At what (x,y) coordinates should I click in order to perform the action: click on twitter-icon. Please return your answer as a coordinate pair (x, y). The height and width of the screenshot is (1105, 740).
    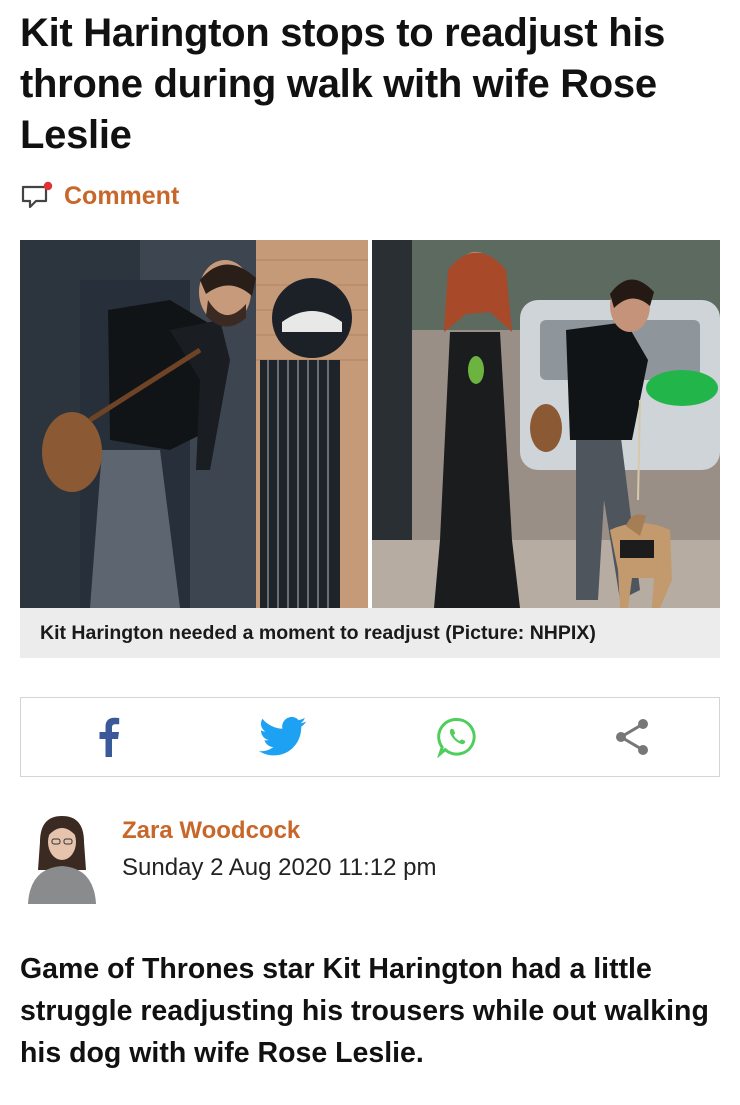
    Looking at the image, I should click on (282, 736).